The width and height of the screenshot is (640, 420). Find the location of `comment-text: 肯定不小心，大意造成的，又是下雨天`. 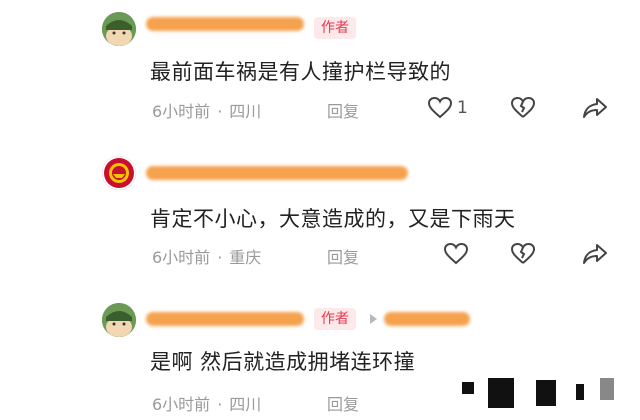

comment-text: 肯定不小心，大意造成的，又是下雨天 is located at coordinates (333, 219).